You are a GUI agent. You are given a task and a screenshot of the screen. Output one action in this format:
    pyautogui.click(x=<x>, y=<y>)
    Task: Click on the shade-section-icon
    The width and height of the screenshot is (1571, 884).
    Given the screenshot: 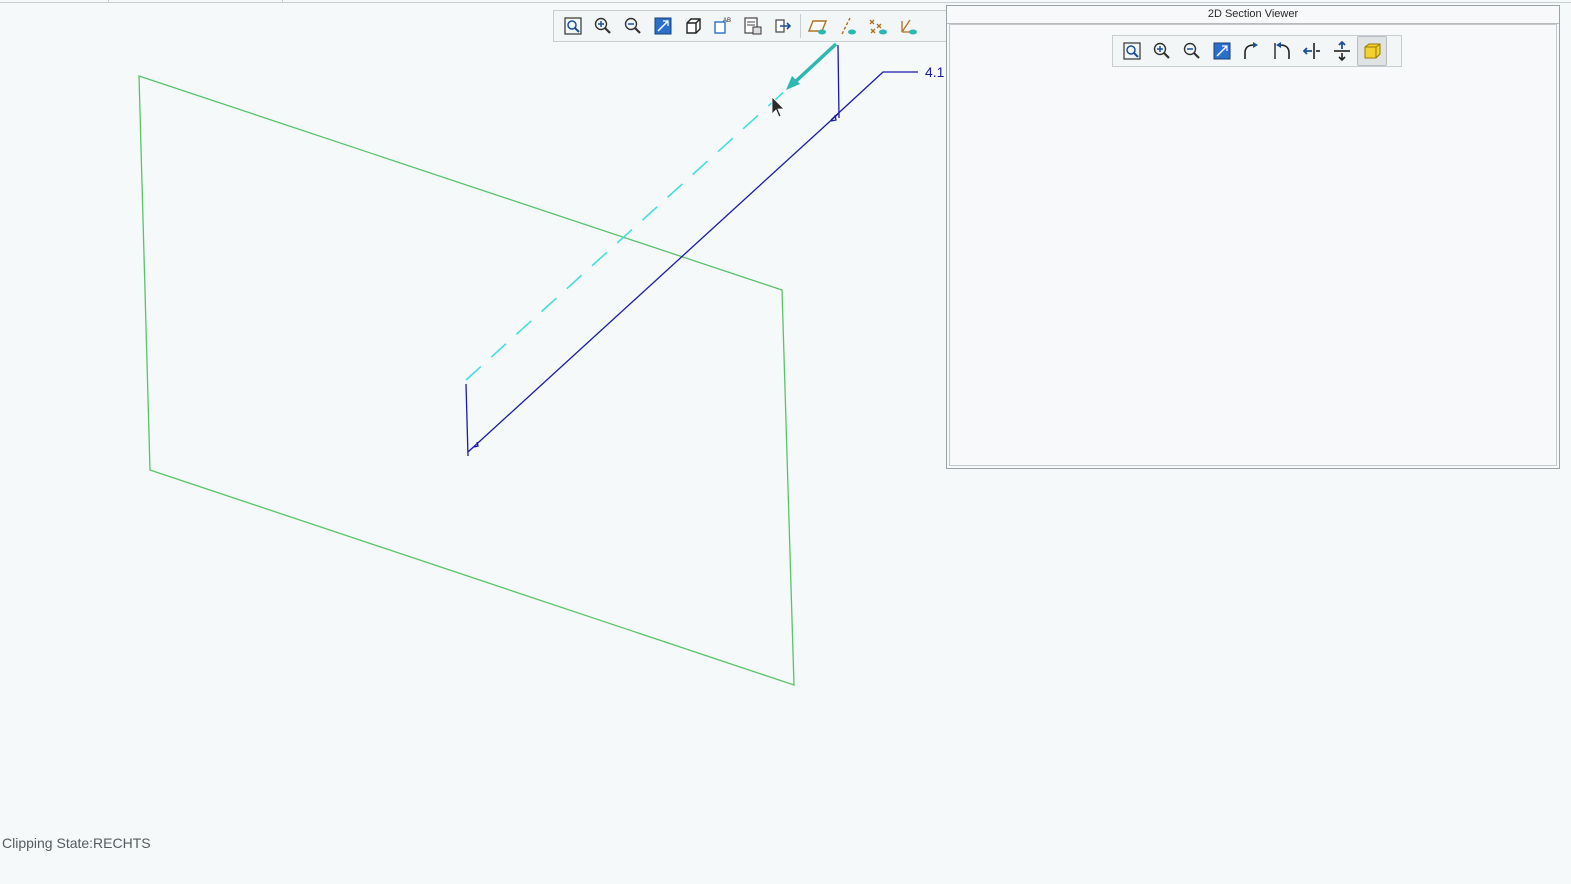 What is the action you would take?
    pyautogui.click(x=1372, y=51)
    